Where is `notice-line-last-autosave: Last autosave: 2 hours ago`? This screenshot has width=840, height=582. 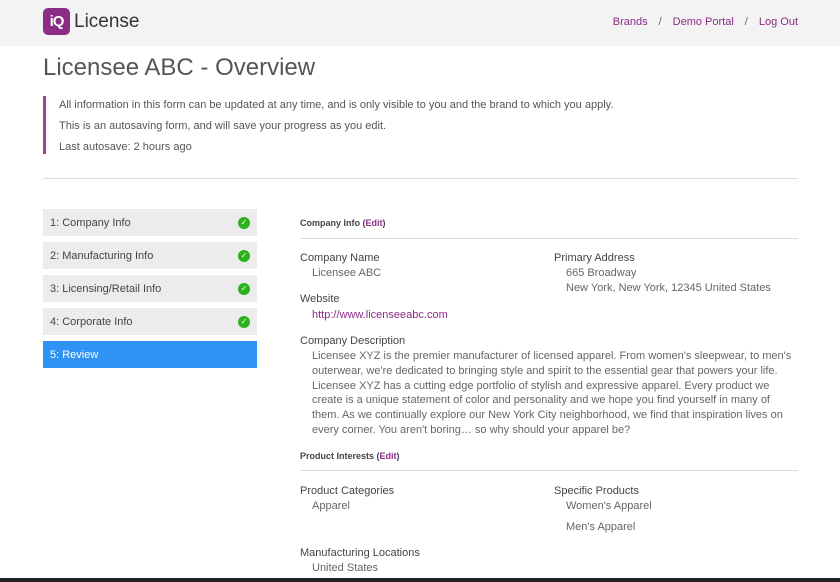
notice-line-last-autosave: Last autosave: 2 hours ago is located at coordinates (125, 147).